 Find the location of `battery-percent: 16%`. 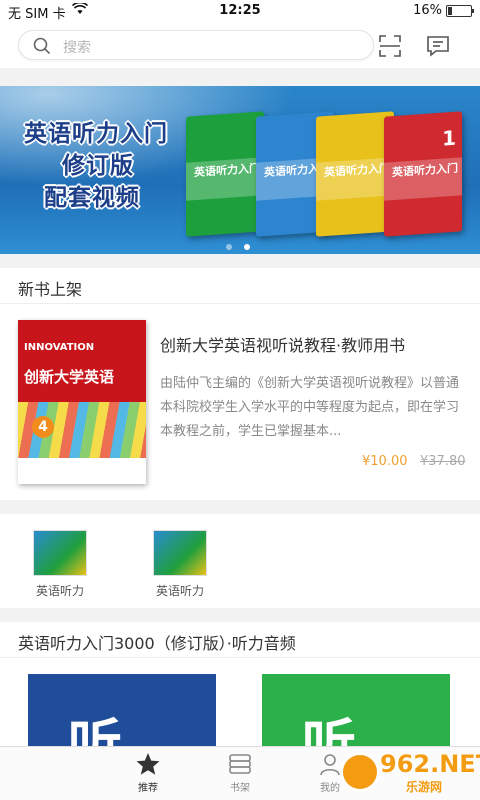

battery-percent: 16% is located at coordinates (427, 10).